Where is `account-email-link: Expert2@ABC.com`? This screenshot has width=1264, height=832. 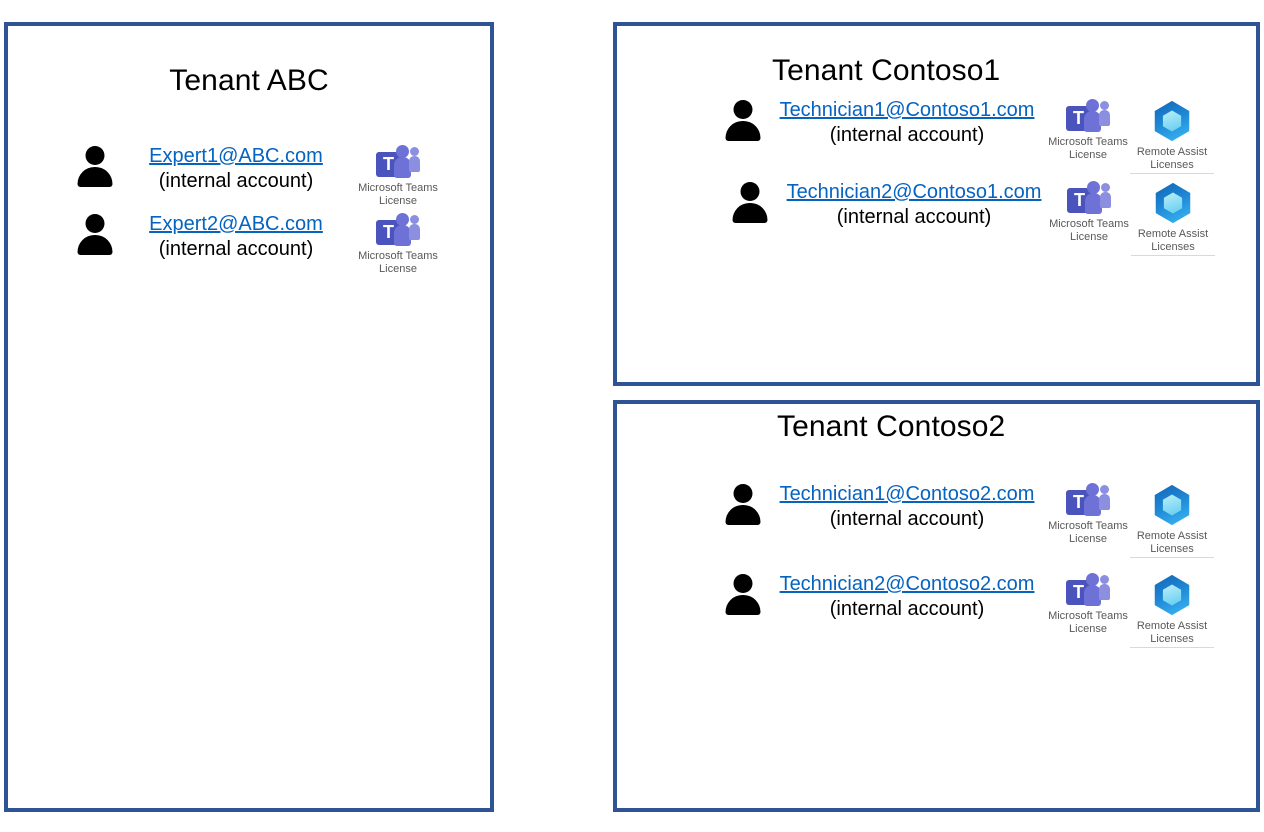 account-email-link: Expert2@ABC.com is located at coordinates (236, 224).